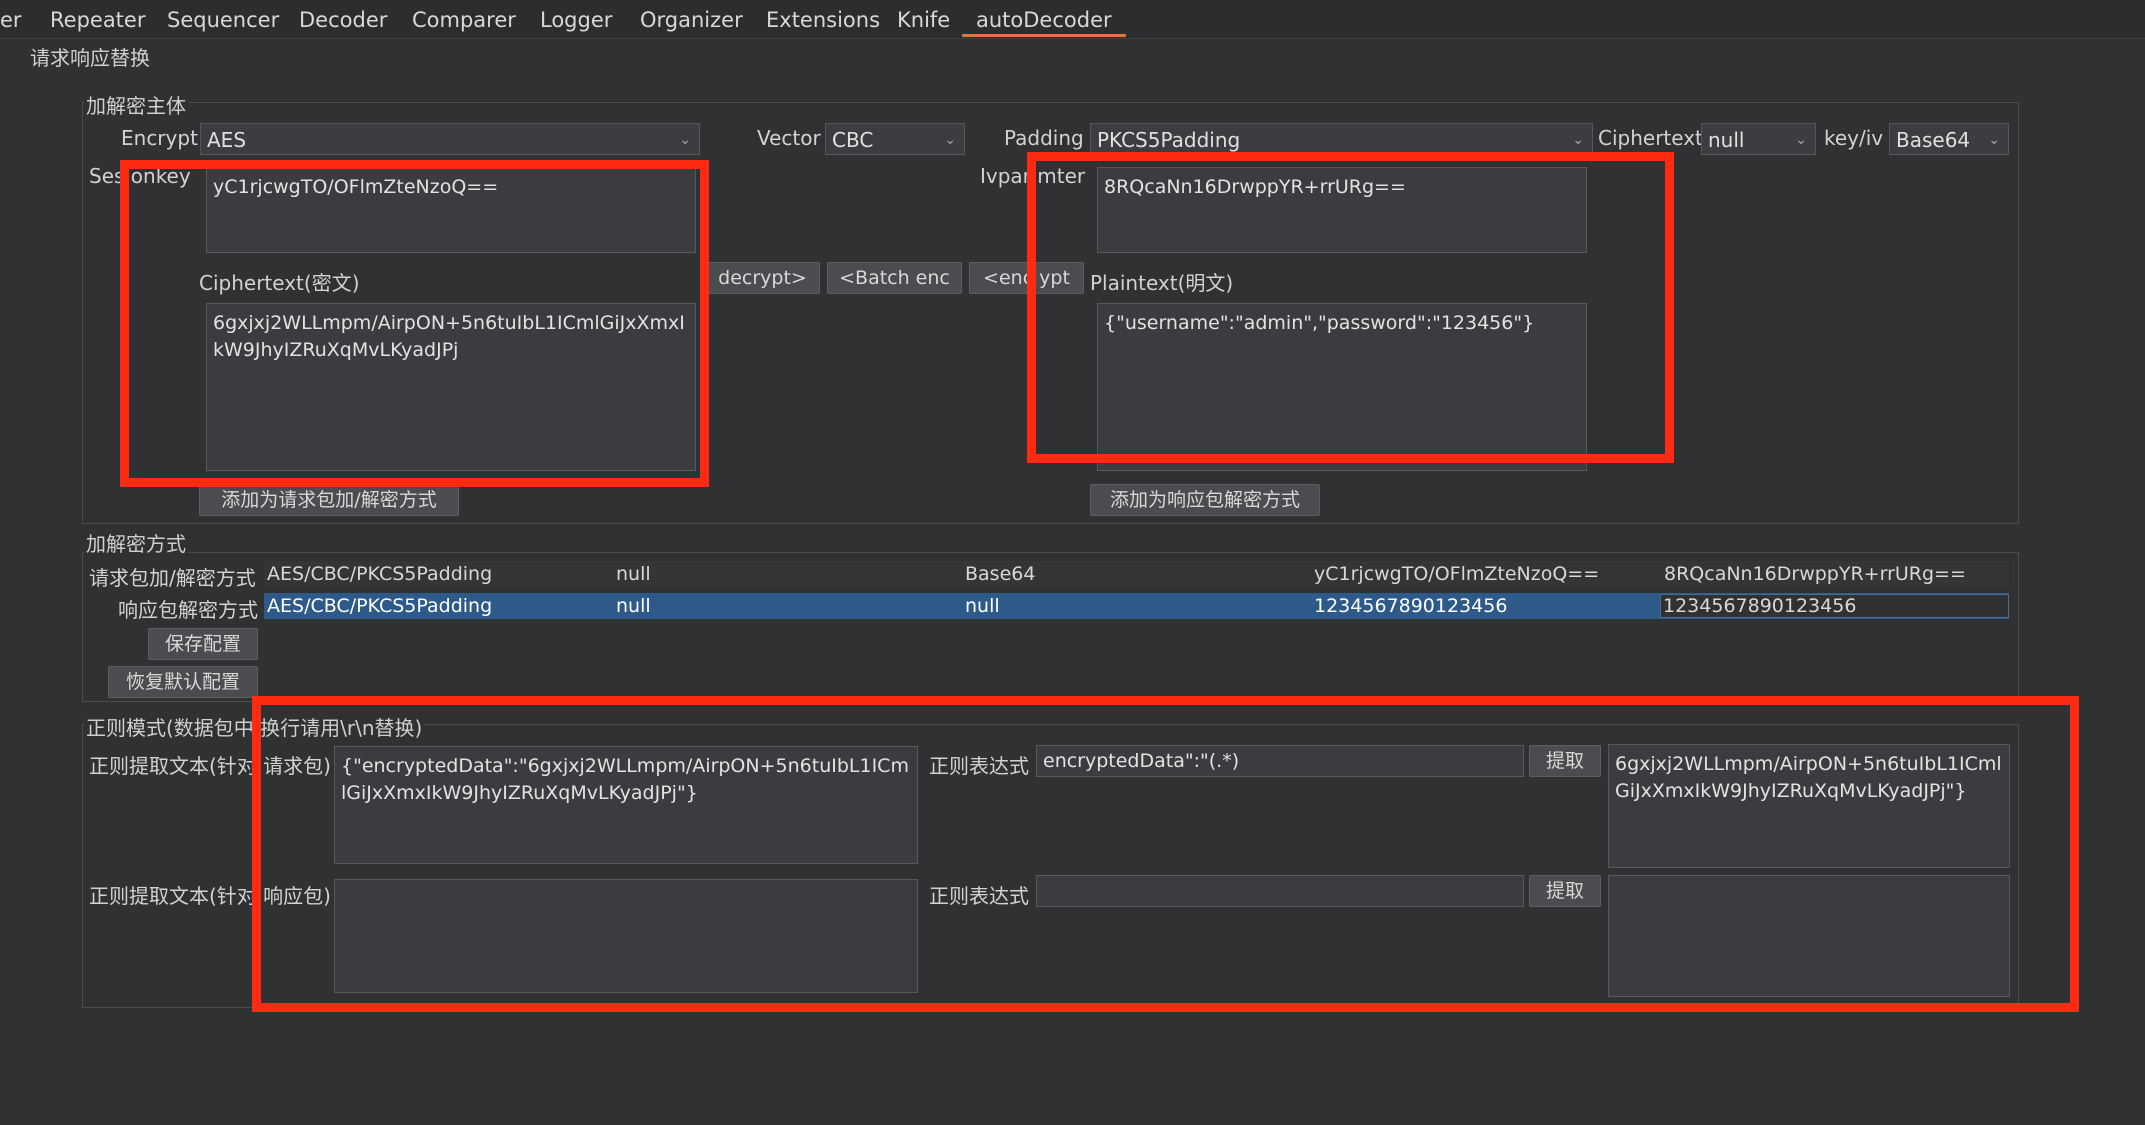 The width and height of the screenshot is (2145, 1125). I want to click on encrypt-label: Encrypt, so click(159, 138).